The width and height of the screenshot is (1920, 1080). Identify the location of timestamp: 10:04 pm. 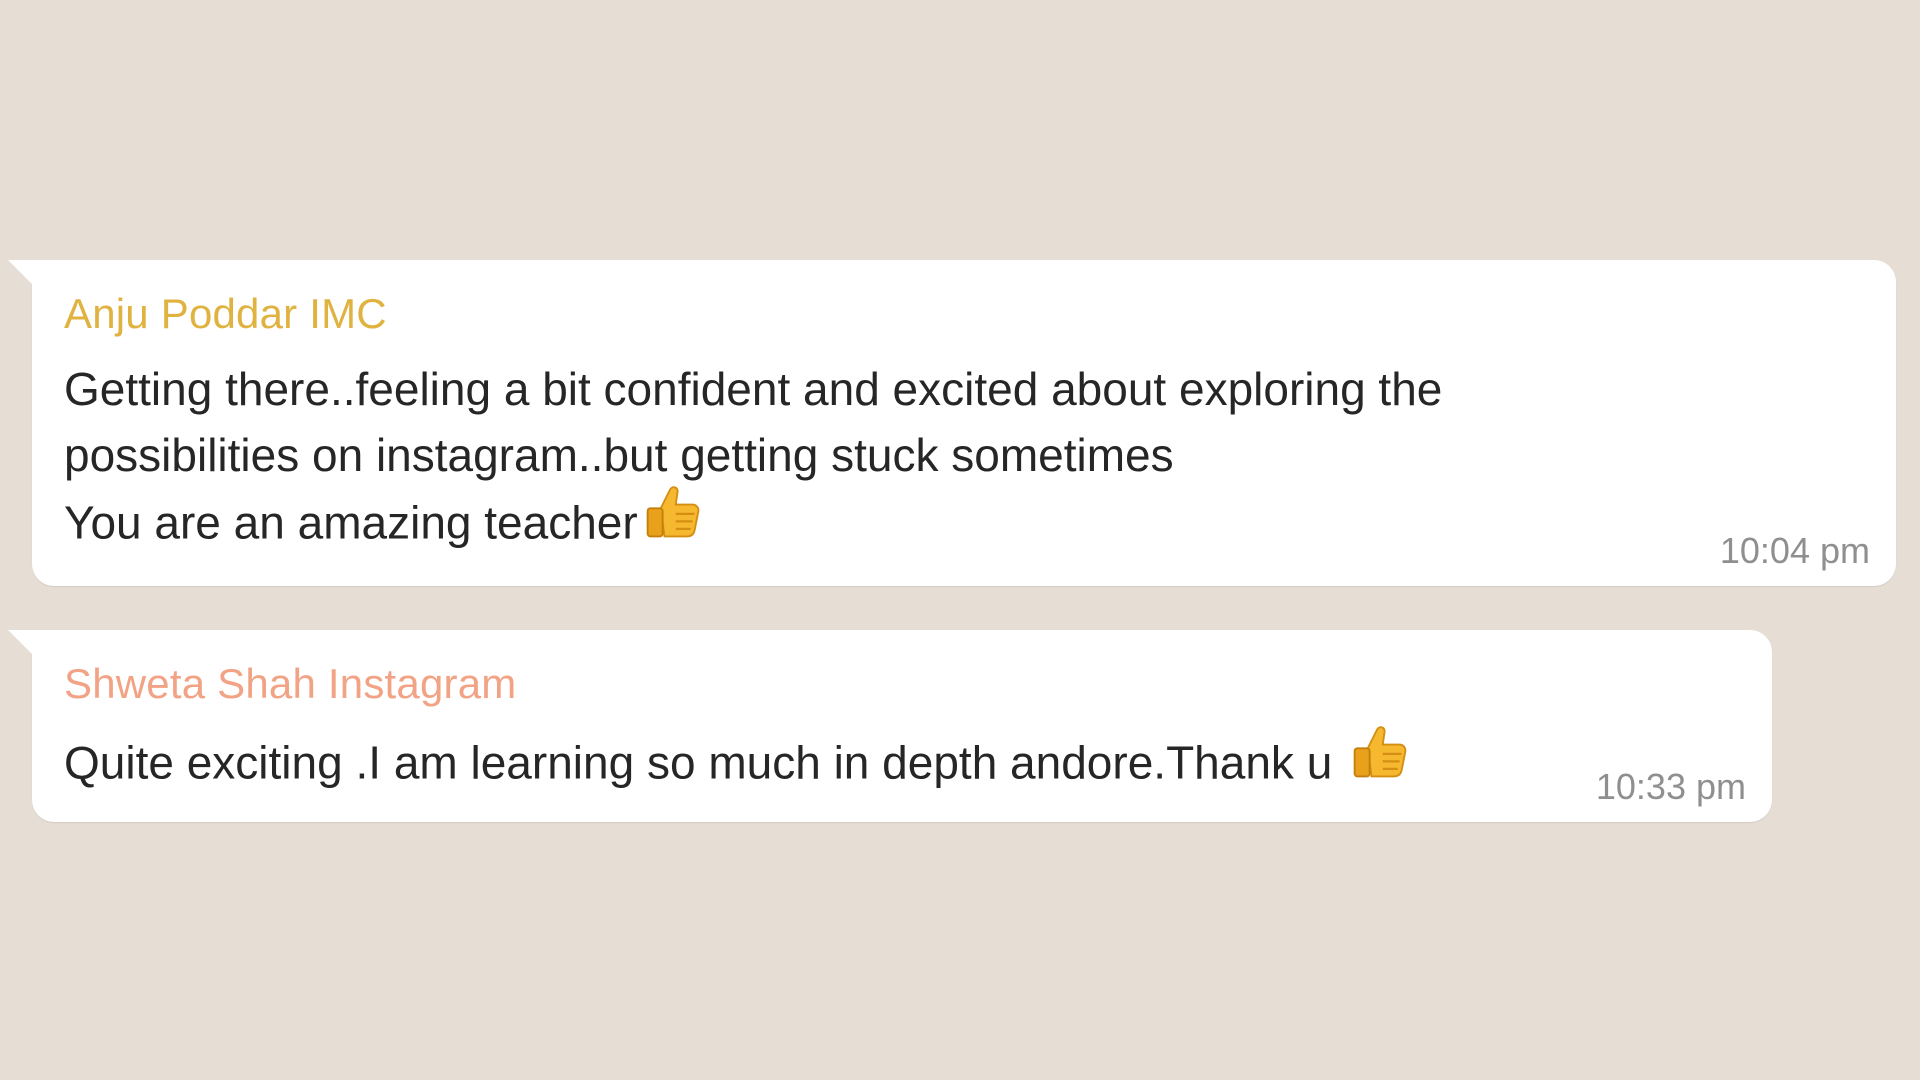
(1794, 550).